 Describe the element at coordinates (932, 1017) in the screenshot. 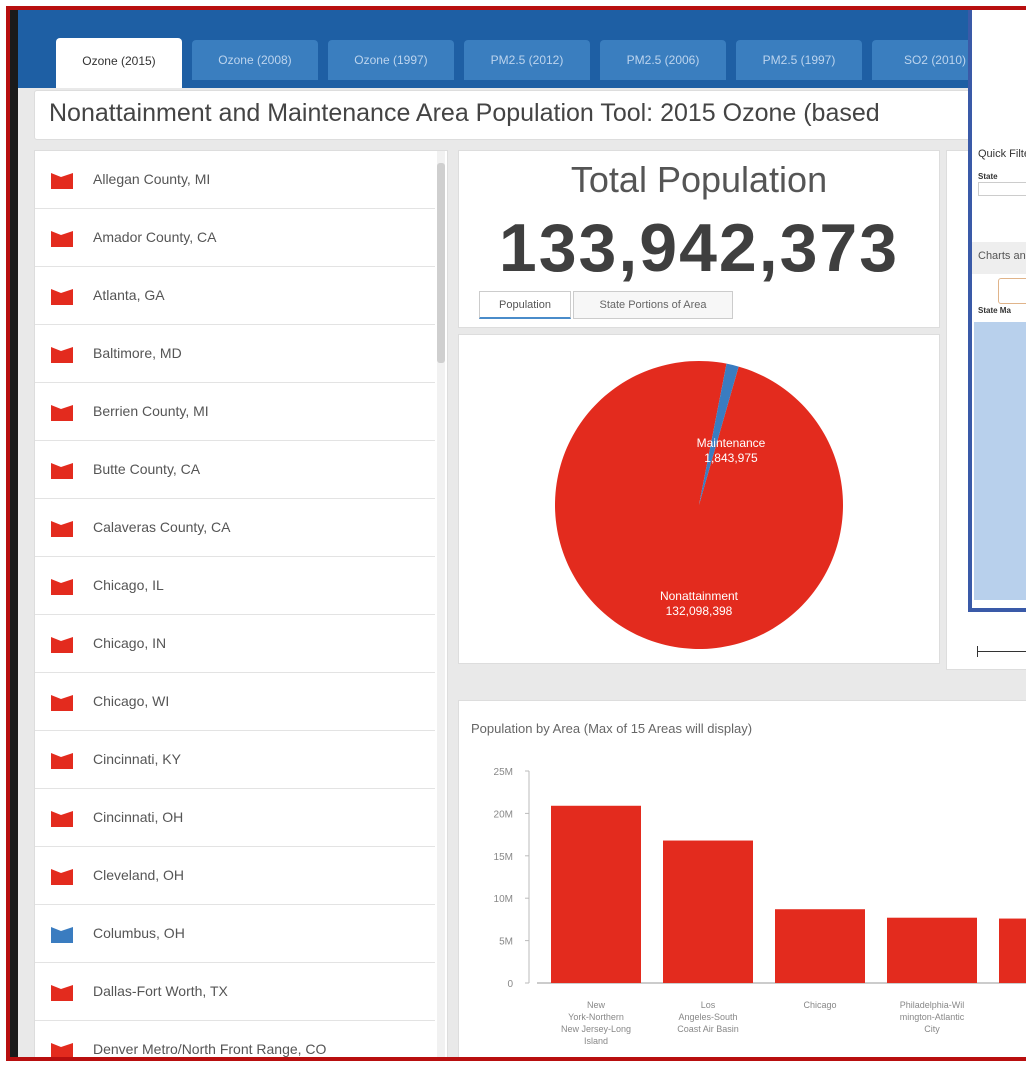

I see `x-tick-label: mington-Atlantic` at that location.